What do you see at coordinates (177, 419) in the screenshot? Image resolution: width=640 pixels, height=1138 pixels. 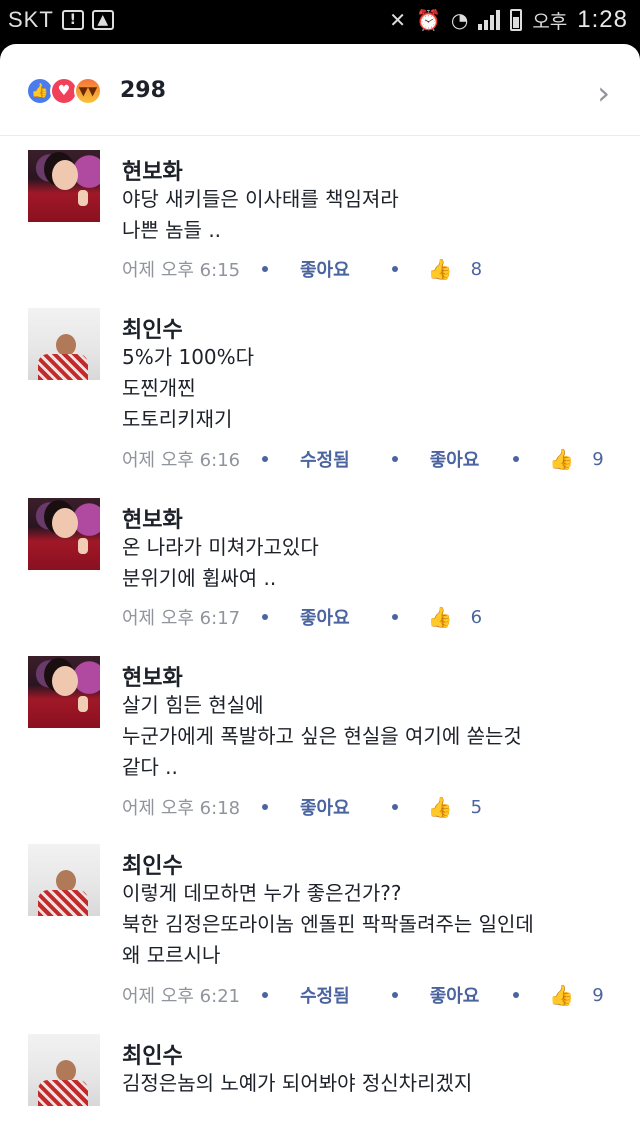 I see `comment-line: 도토리키재기` at bounding box center [177, 419].